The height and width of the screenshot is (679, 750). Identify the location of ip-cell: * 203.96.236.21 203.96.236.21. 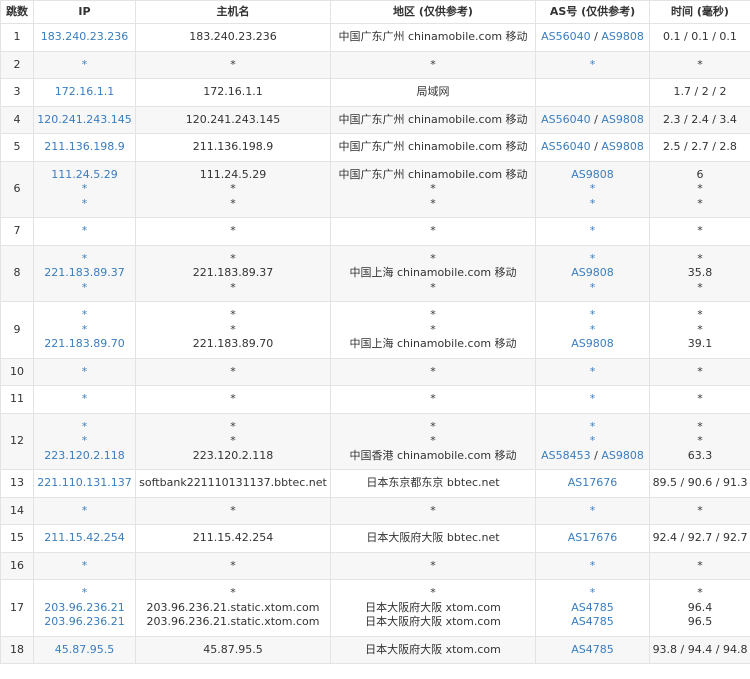
(84, 608).